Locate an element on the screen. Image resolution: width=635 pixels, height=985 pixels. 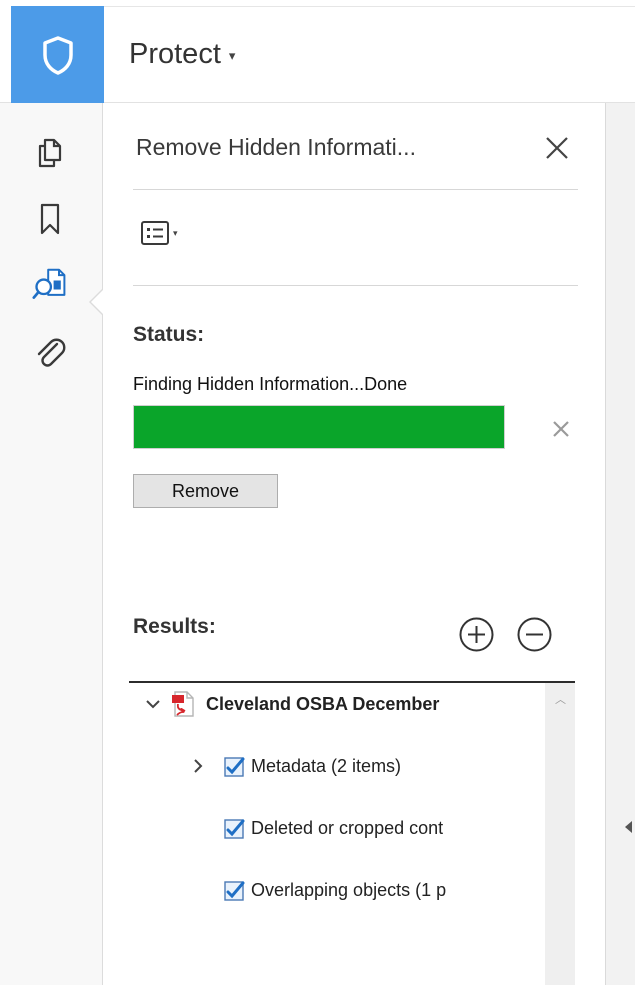
pages-button is located at coordinates (50, 153).